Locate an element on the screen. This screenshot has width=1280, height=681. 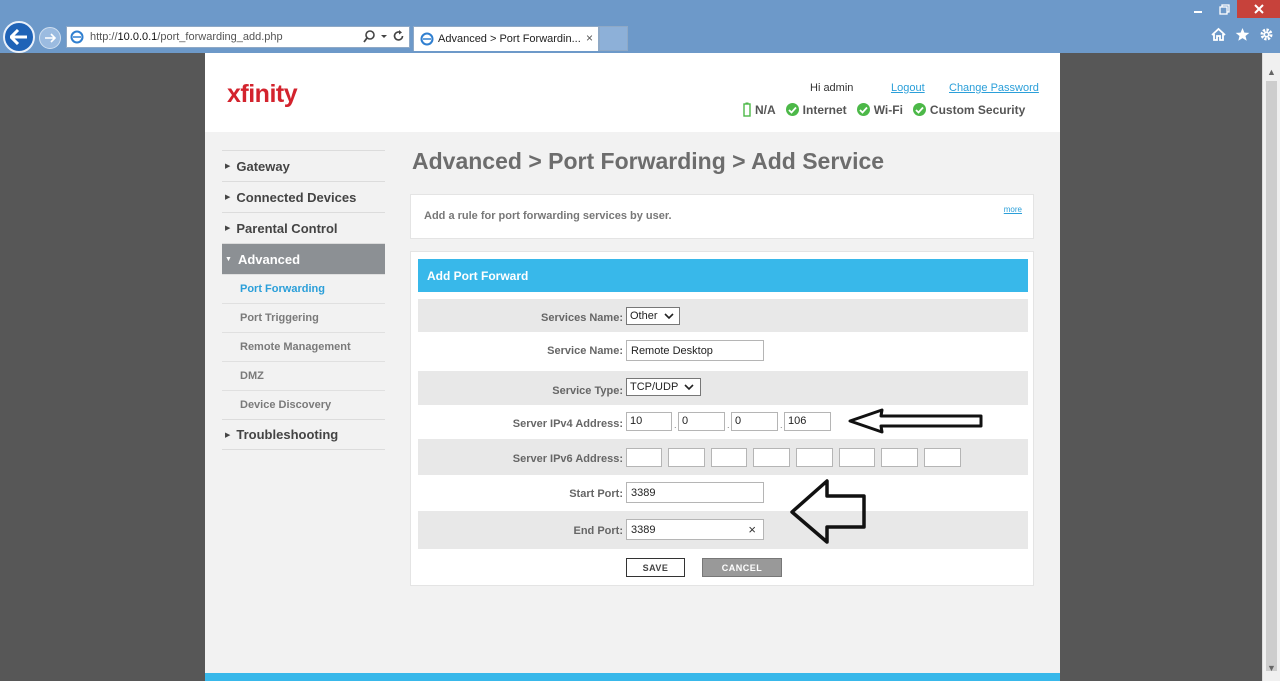
ipv4-octet-2: 0 is located at coordinates (701, 421).